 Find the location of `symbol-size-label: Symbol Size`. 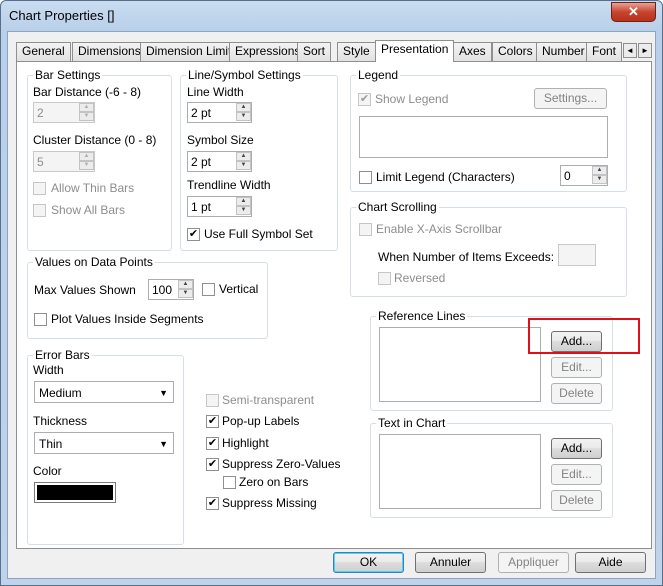

symbol-size-label: Symbol Size is located at coordinates (220, 140).